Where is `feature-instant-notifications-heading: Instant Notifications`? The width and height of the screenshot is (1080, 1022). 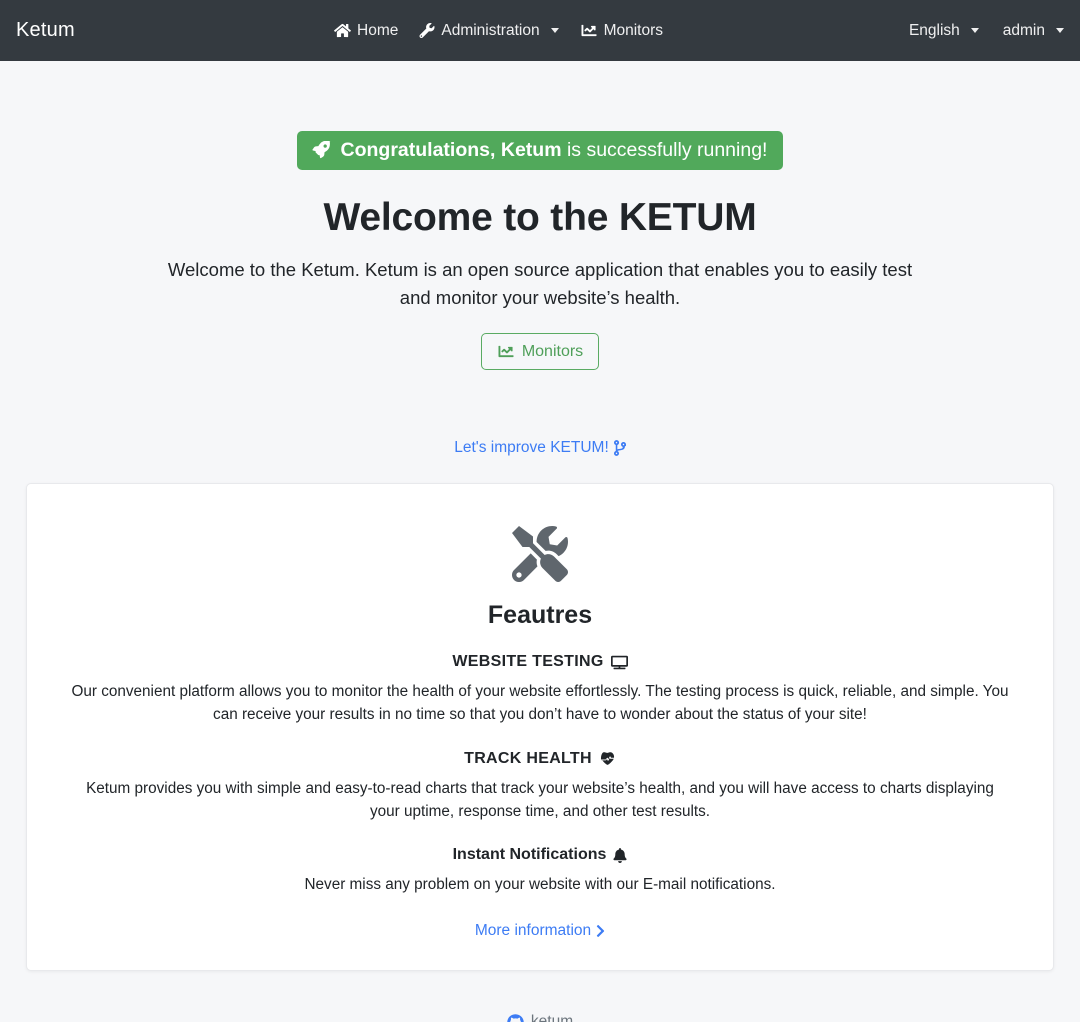
feature-instant-notifications-heading: Instant Notifications is located at coordinates (540, 855).